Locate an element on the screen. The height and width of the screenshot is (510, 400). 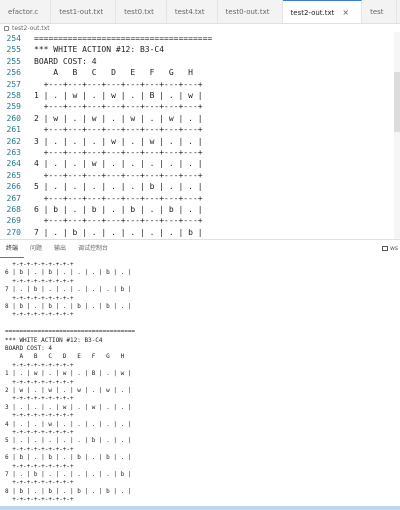
editor-line: 255 *** WHITE ACTION #12: B3-C4 is located at coordinates (200, 49).